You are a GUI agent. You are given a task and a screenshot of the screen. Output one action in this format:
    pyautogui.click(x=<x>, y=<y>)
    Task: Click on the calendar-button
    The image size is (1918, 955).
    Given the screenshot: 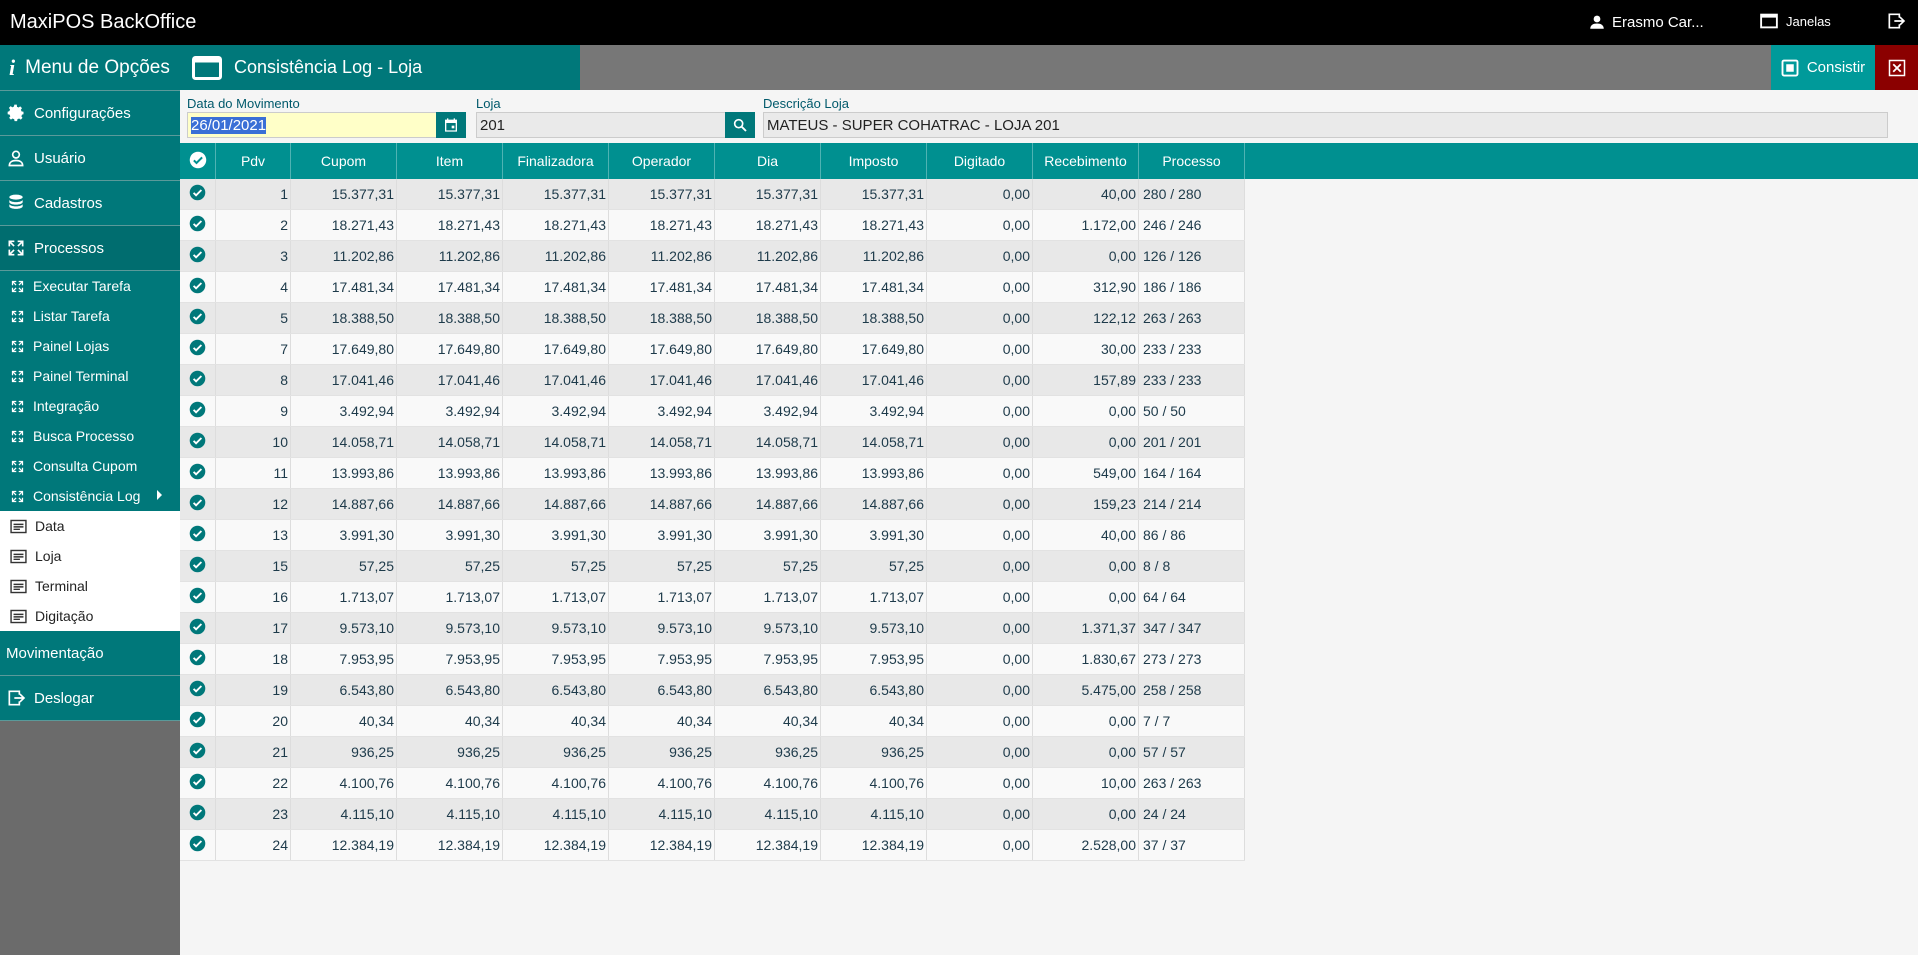 What is the action you would take?
    pyautogui.click(x=451, y=125)
    